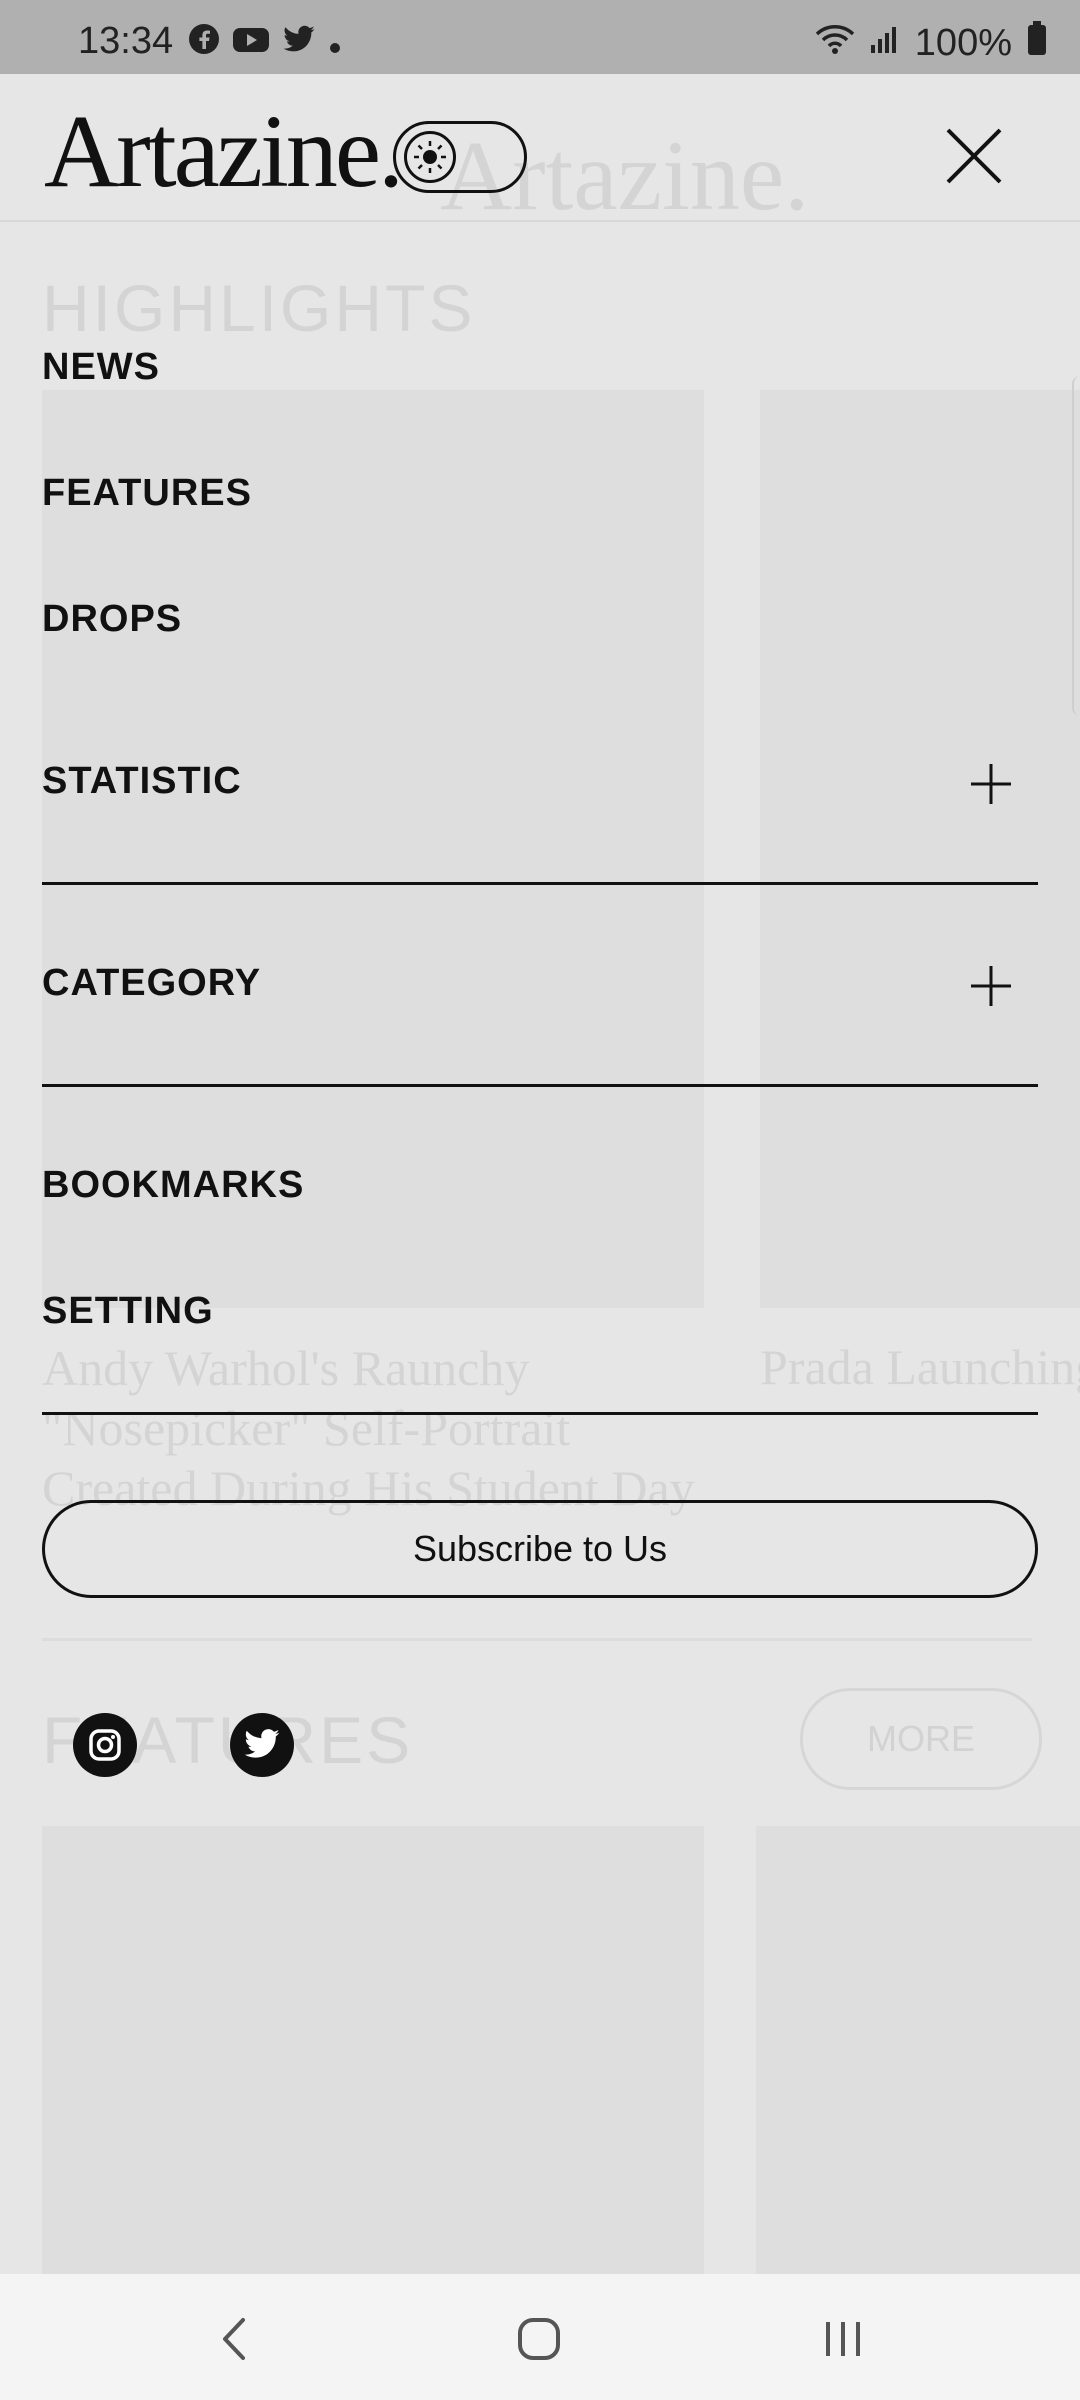  I want to click on menu-item-bookmarks: BOOKMARKS, so click(173, 1185).